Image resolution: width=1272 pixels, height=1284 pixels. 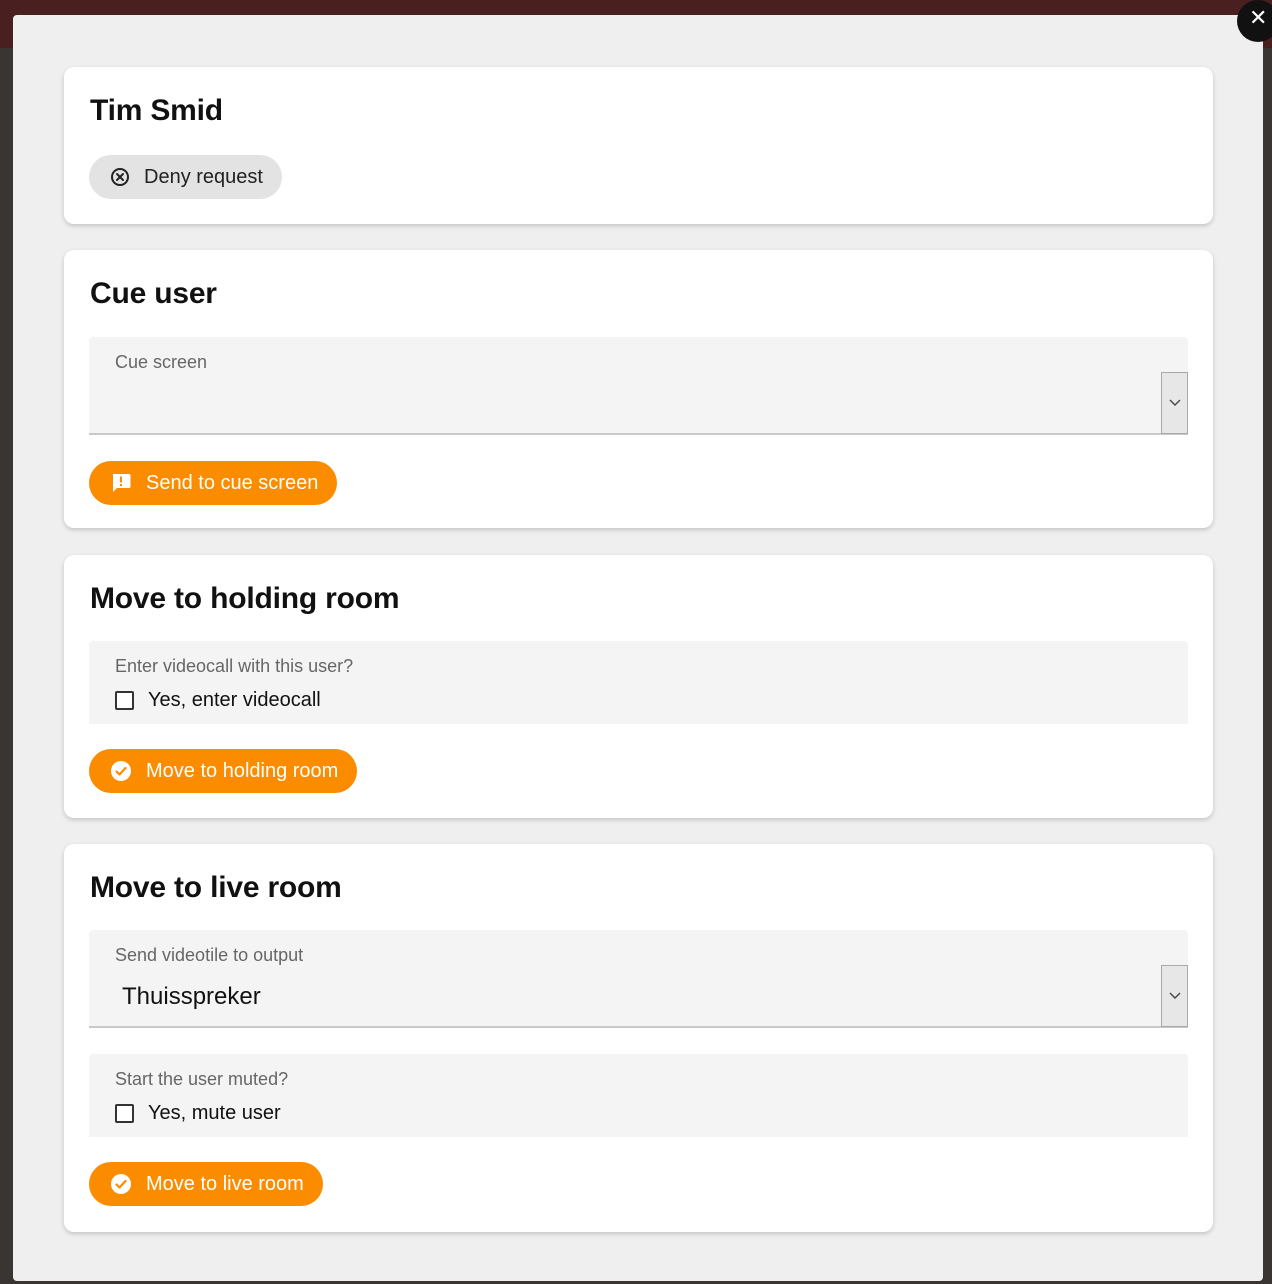 I want to click on cue-user-title: Cue user, so click(x=153, y=293).